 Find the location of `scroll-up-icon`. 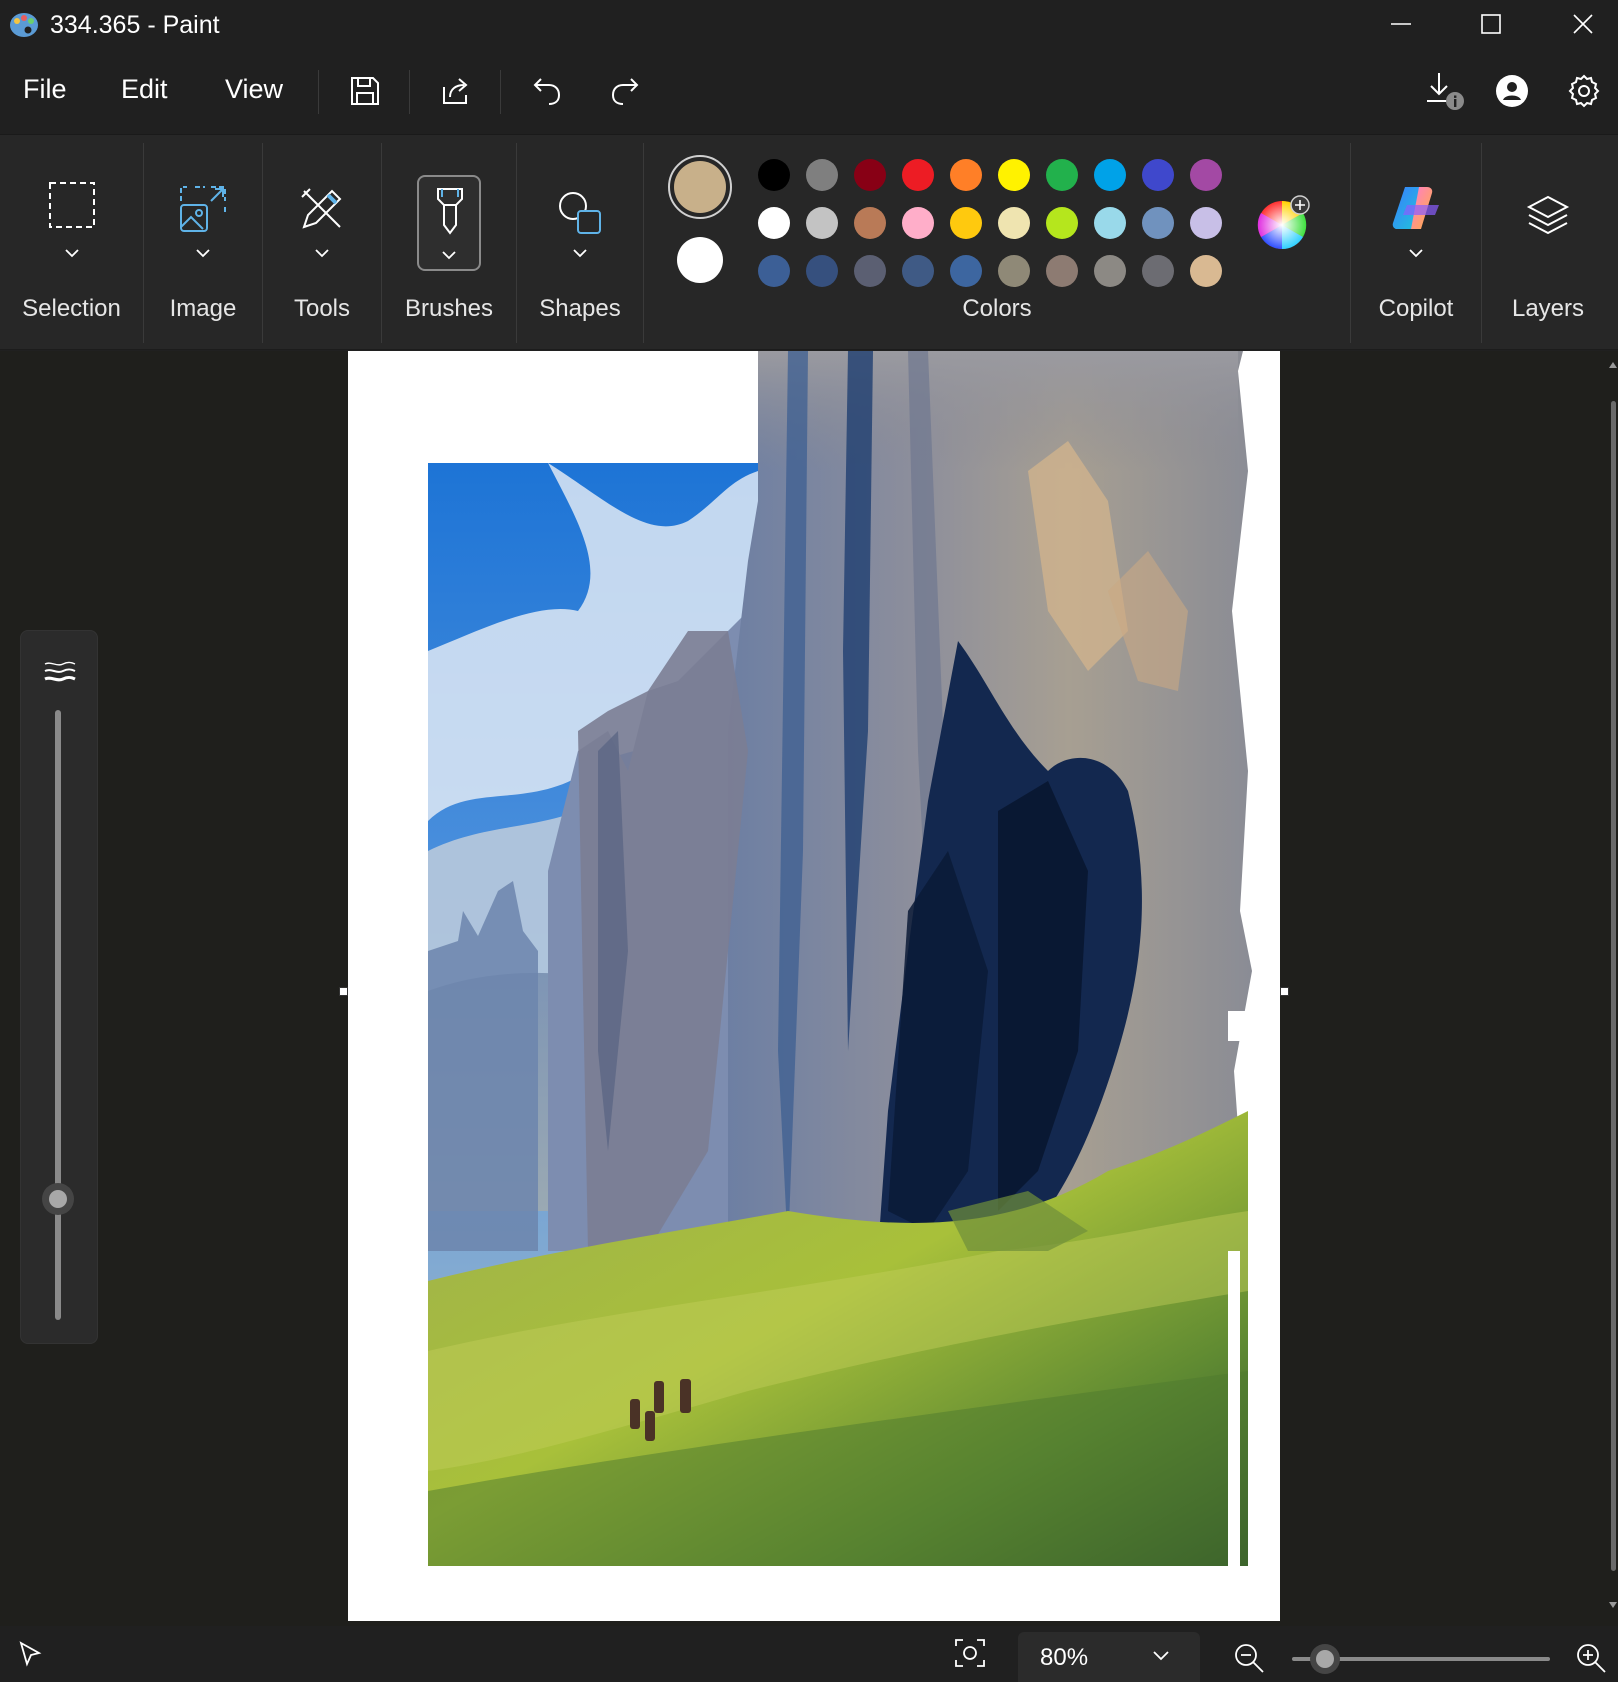

scroll-up-icon is located at coordinates (1613, 365).